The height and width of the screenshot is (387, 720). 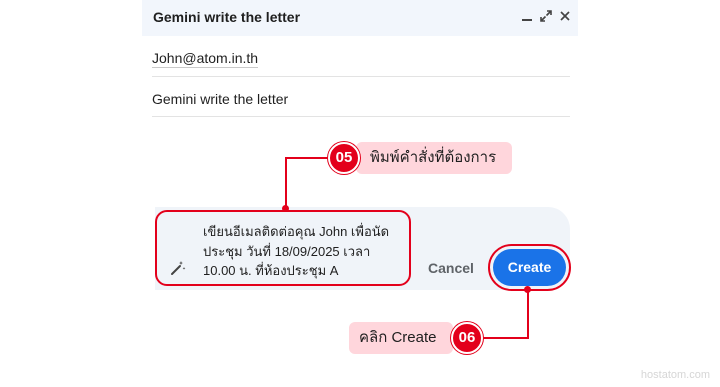 I want to click on subject-field: Gemini write the letter, so click(x=361, y=101).